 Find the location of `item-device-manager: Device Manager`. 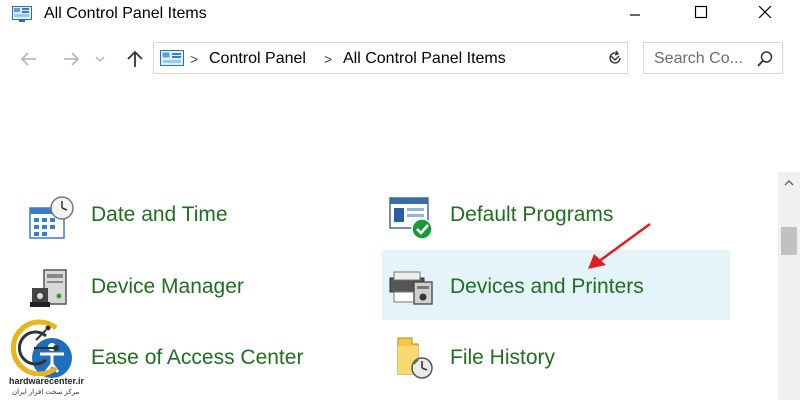

item-device-manager: Device Manager is located at coordinates (188, 287).